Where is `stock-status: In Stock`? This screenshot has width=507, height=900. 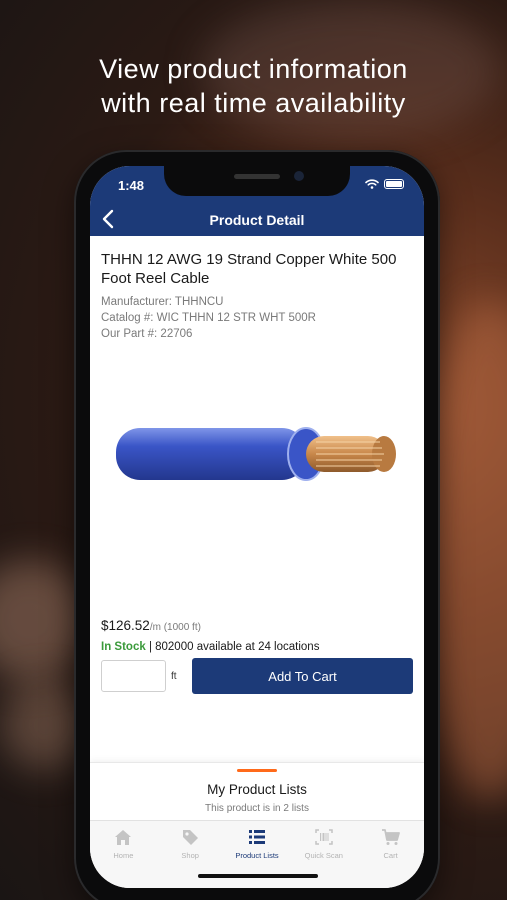
stock-status: In Stock is located at coordinates (123, 647).